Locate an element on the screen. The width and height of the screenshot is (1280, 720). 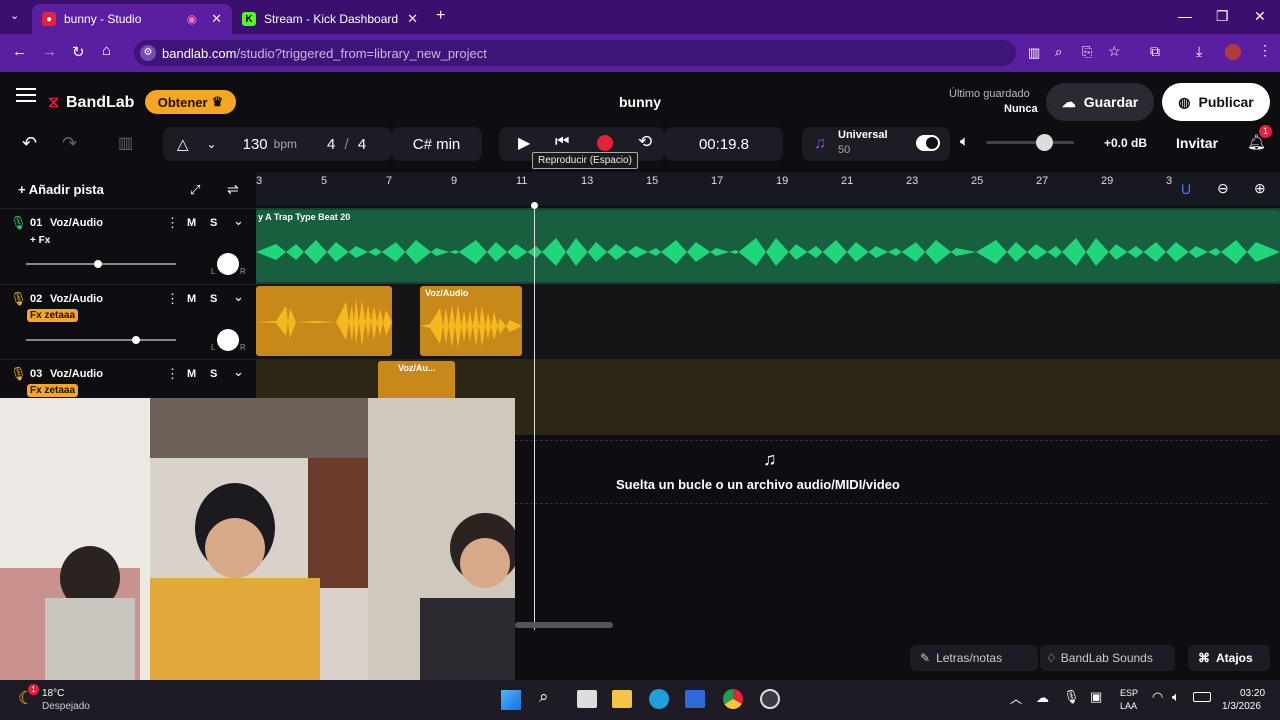
volume-icon: 🔈︎ is located at coordinates (1176, 697).